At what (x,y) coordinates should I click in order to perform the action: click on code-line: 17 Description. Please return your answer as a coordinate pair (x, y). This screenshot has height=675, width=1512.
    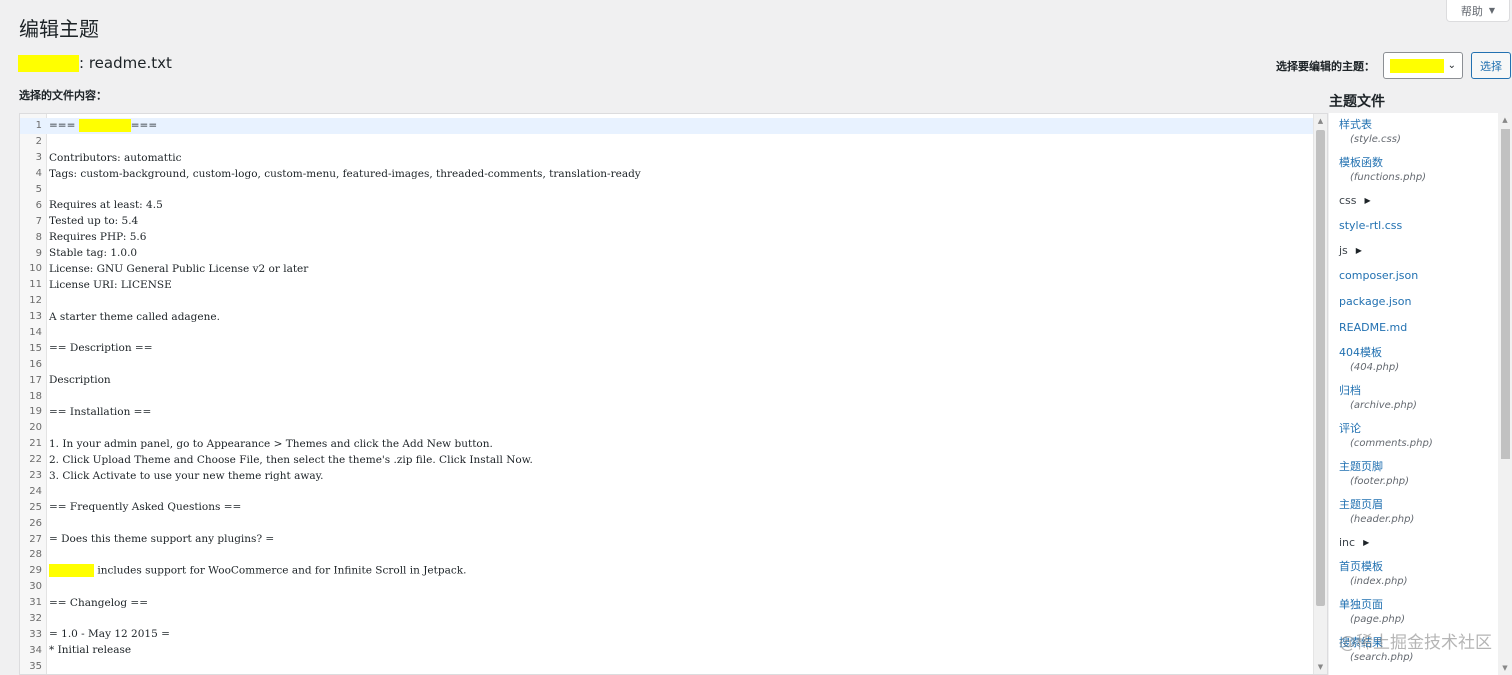
    Looking at the image, I should click on (666, 380).